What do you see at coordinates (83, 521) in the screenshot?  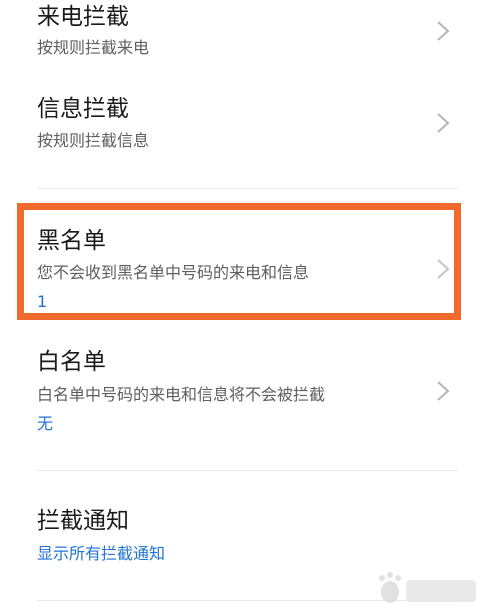 I see `blocking-notification-title: 拦截通知` at bounding box center [83, 521].